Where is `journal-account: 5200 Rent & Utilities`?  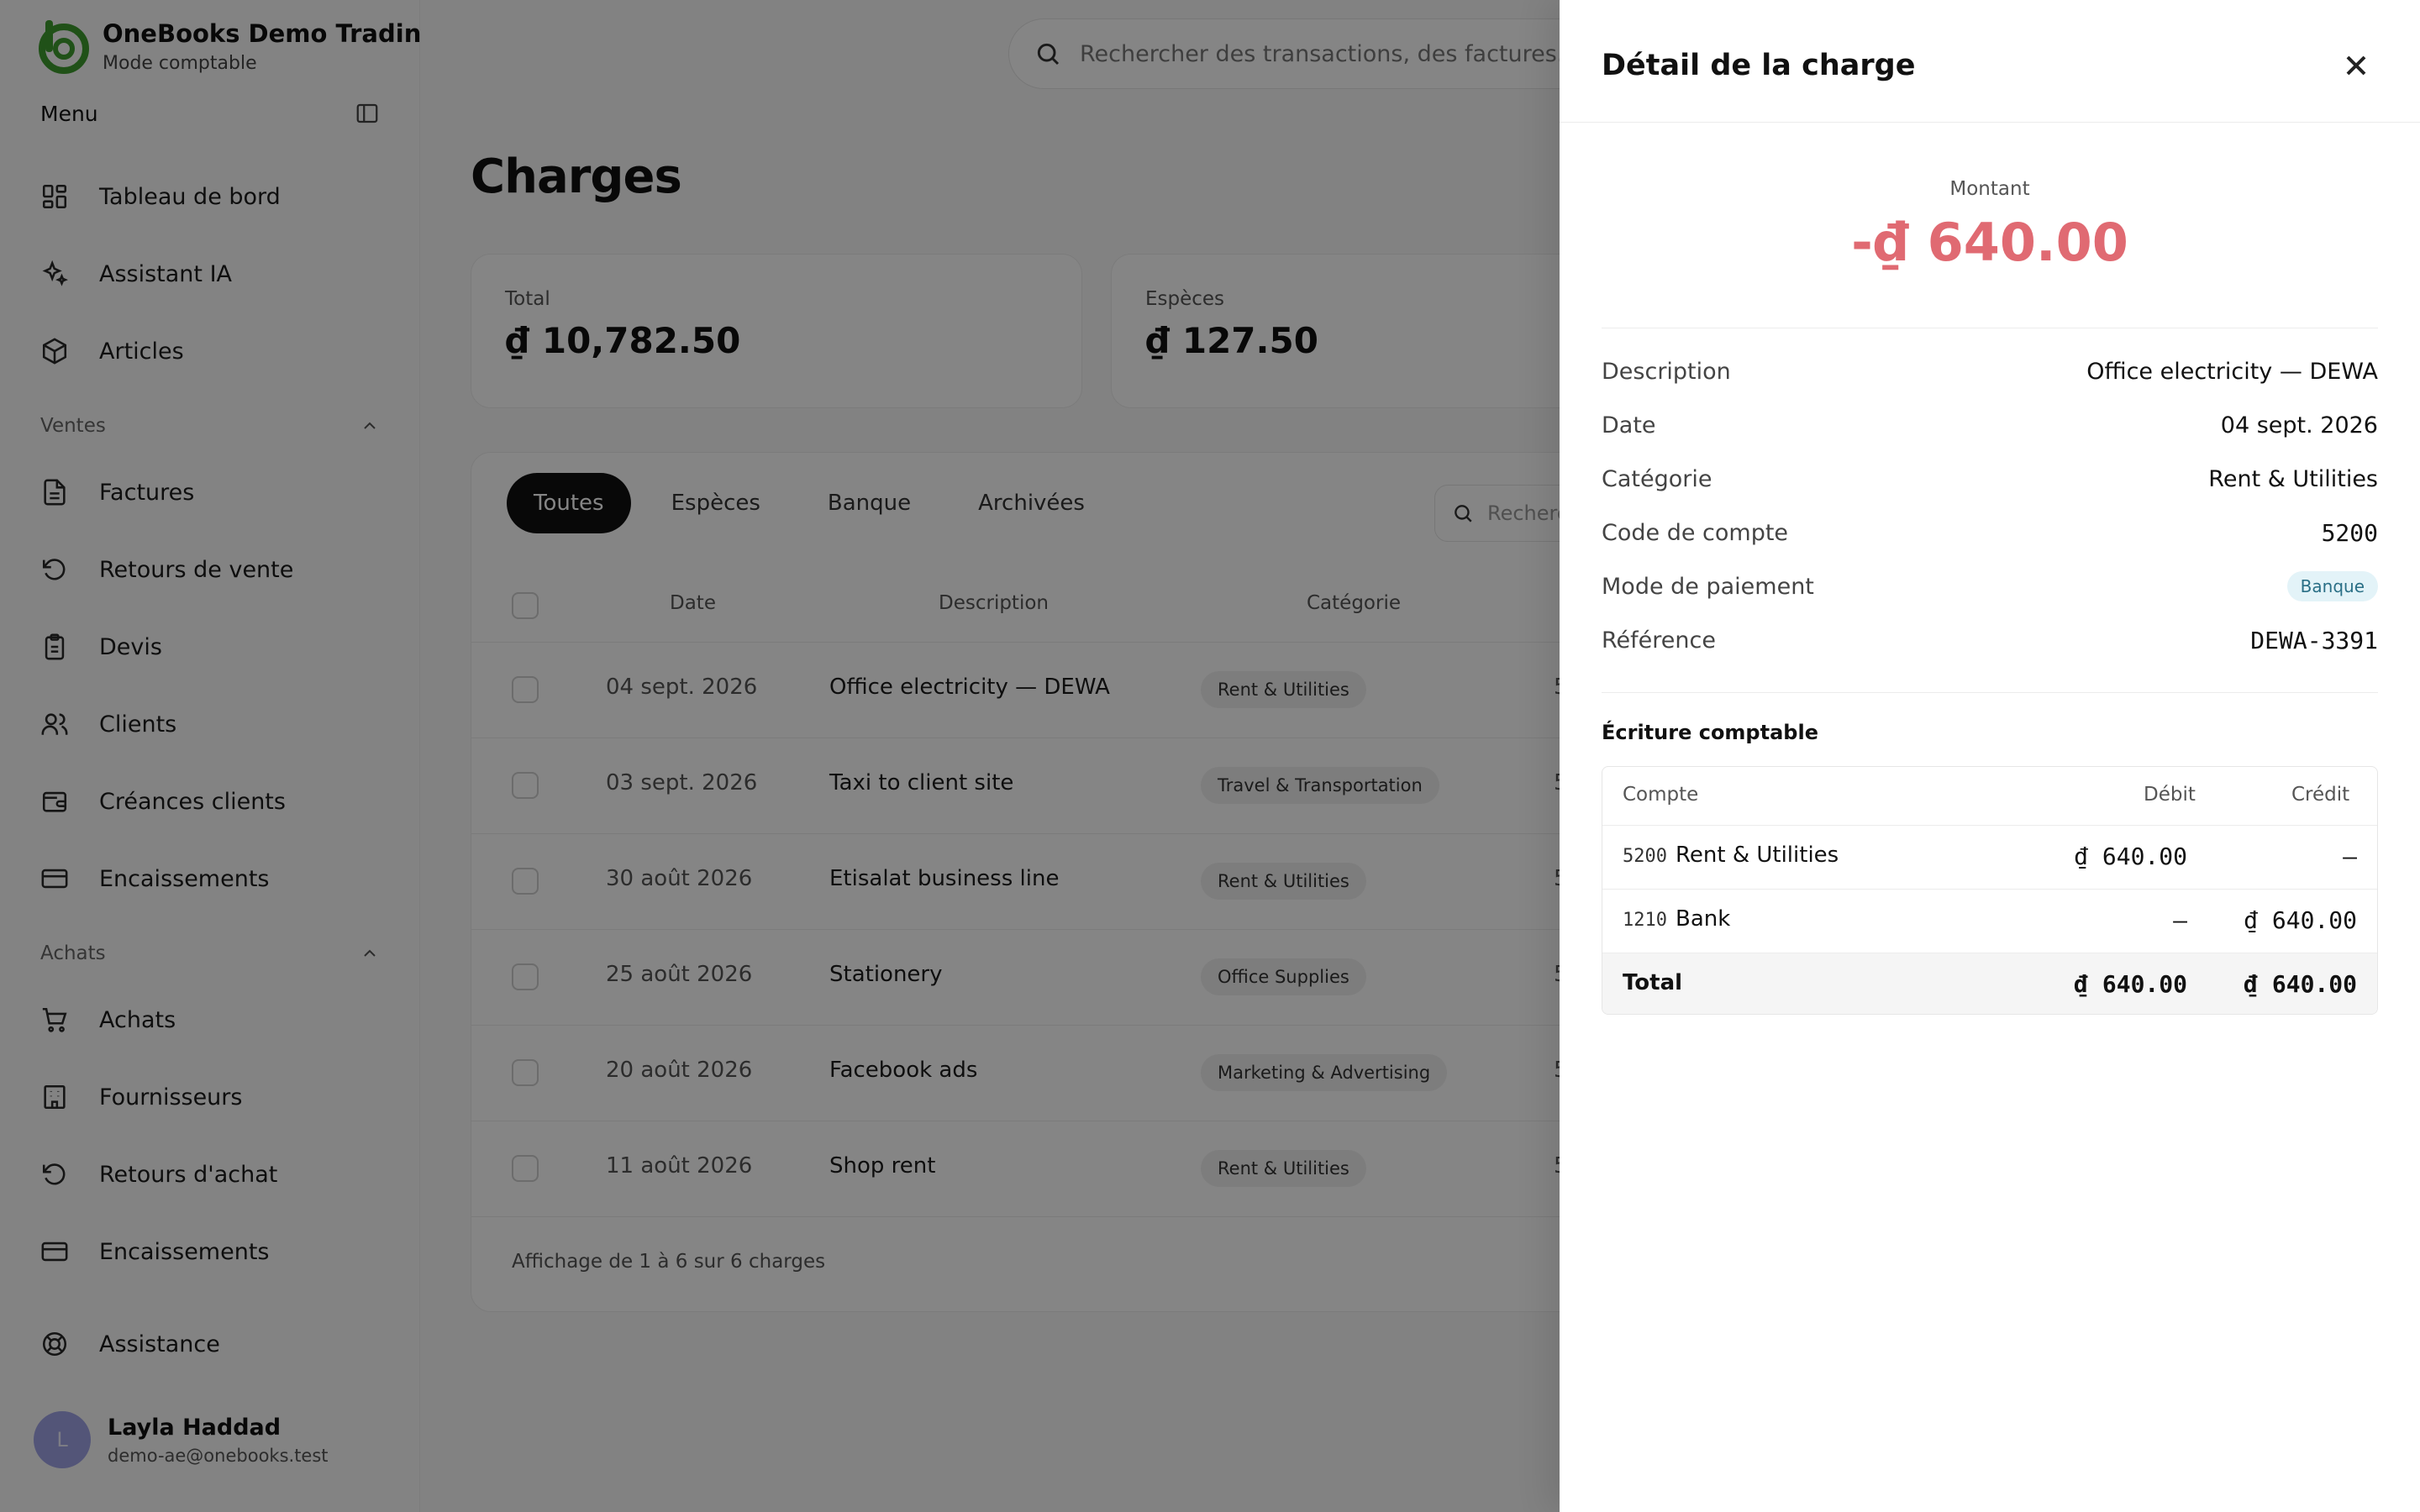 journal-account: 5200 Rent & Utilities is located at coordinates (1731, 855).